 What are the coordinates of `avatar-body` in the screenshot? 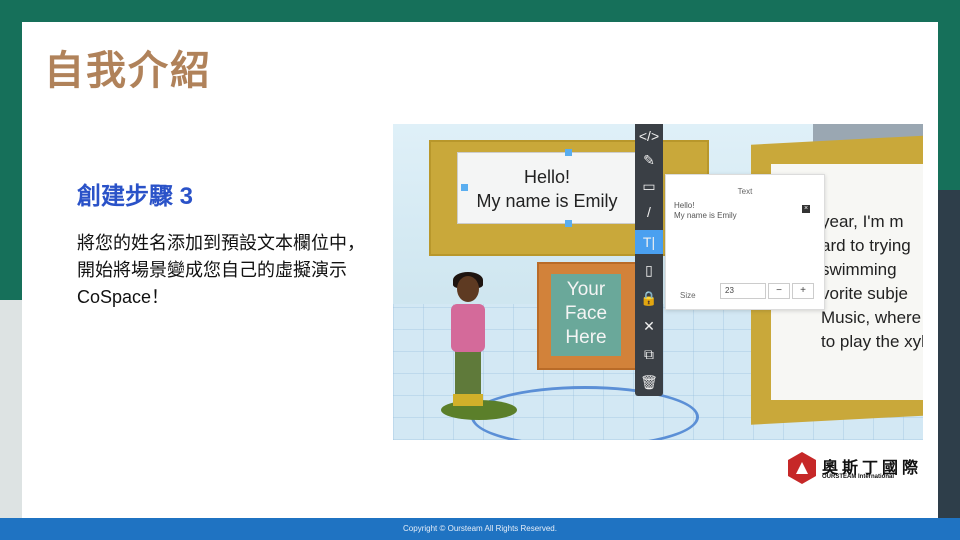 It's located at (468, 328).